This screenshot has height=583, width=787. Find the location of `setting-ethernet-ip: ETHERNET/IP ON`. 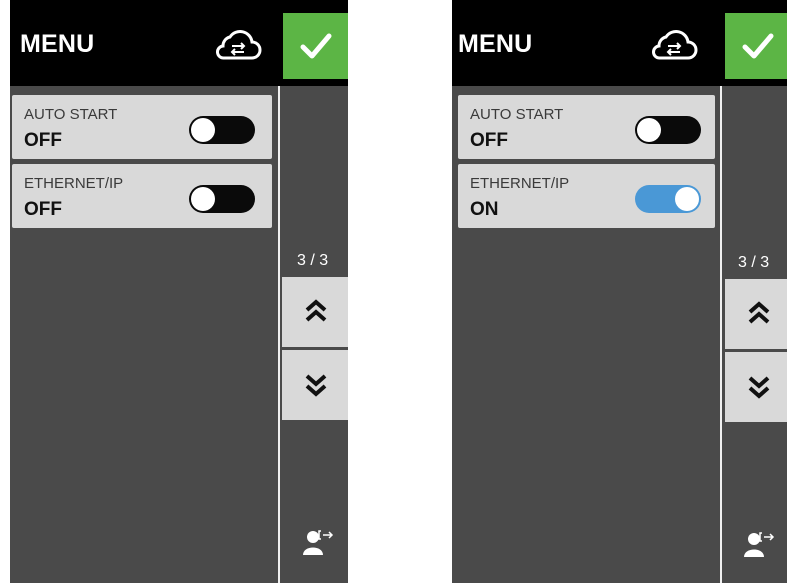

setting-ethernet-ip: ETHERNET/IP ON is located at coordinates (586, 196).